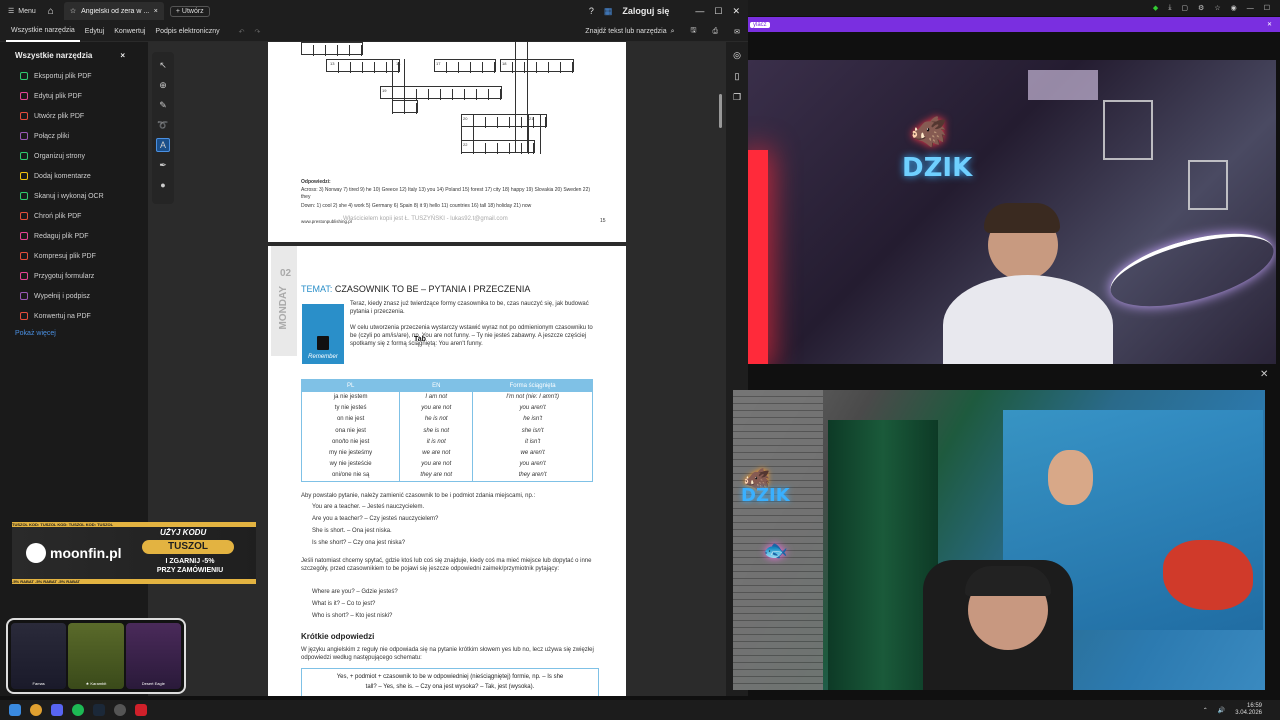  I want to click on tool-item: Konwertuj na PDF, so click(74, 316).